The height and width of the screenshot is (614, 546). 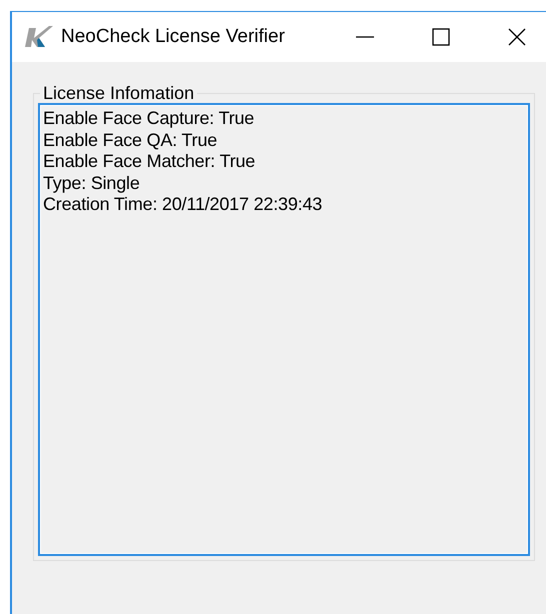 I want to click on close-icon, so click(x=517, y=37).